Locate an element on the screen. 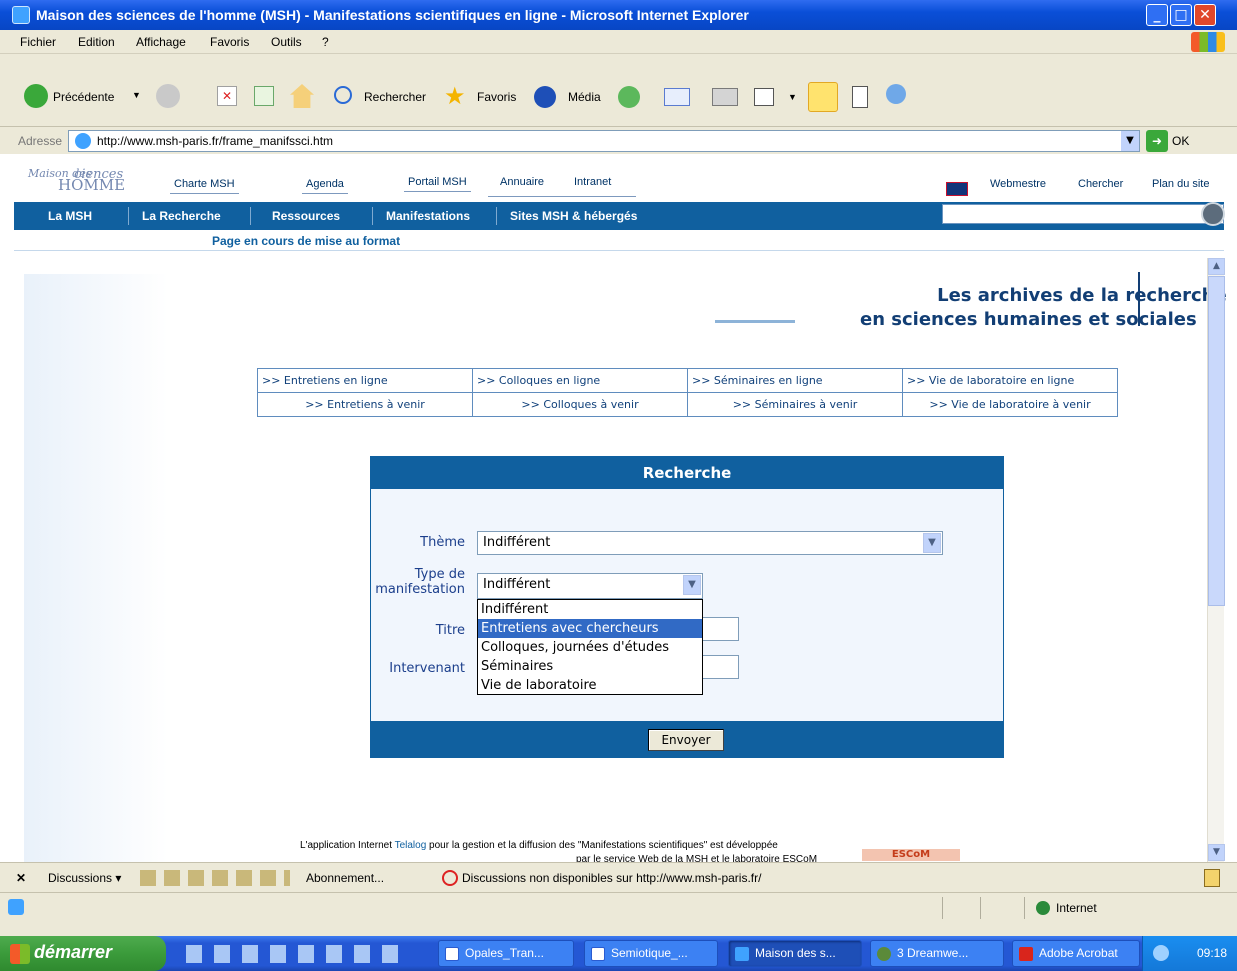  note-icon is located at coordinates (823, 97).